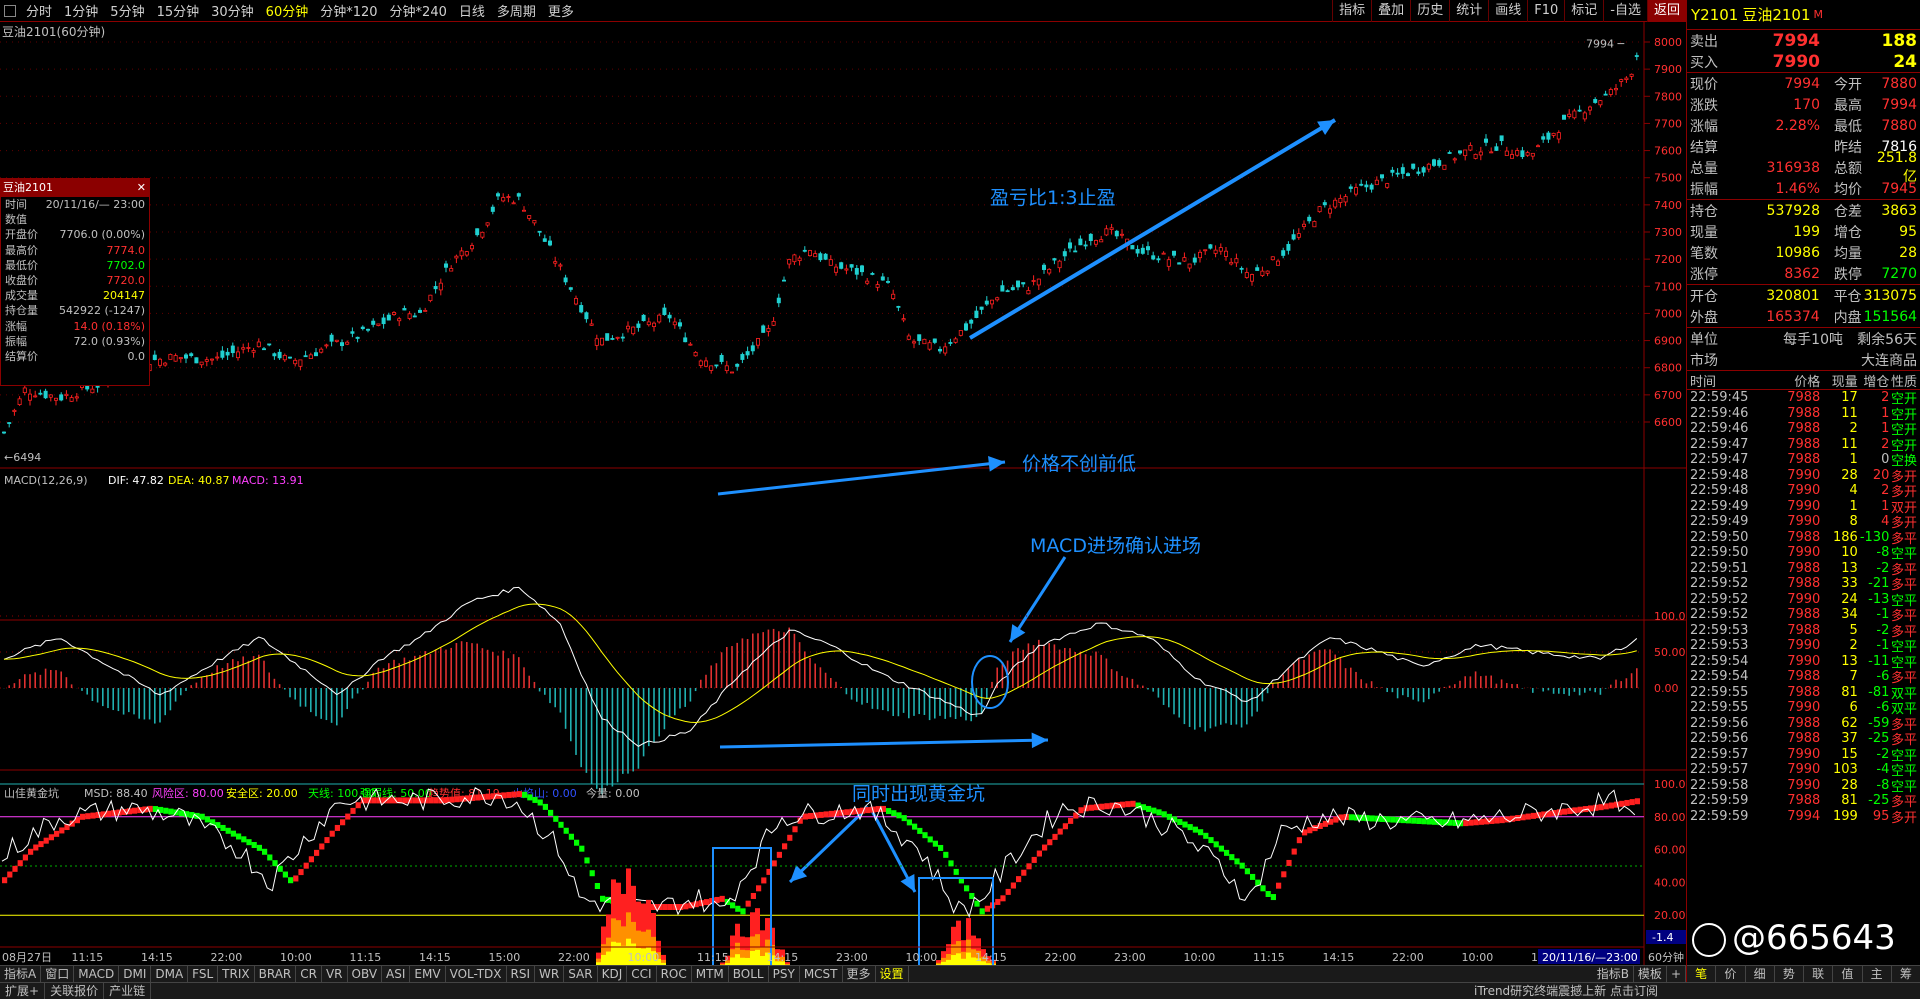  I want to click on panel-tab-7: 筹, so click(1906, 974).